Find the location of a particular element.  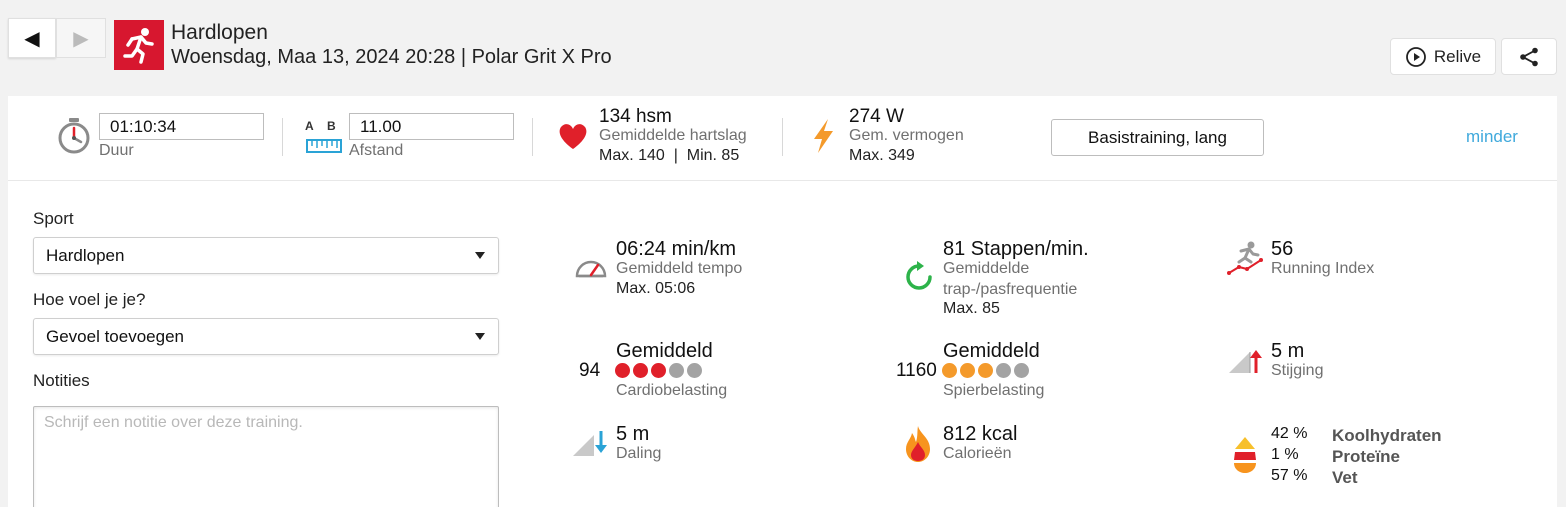

share-icon is located at coordinates (1529, 56).